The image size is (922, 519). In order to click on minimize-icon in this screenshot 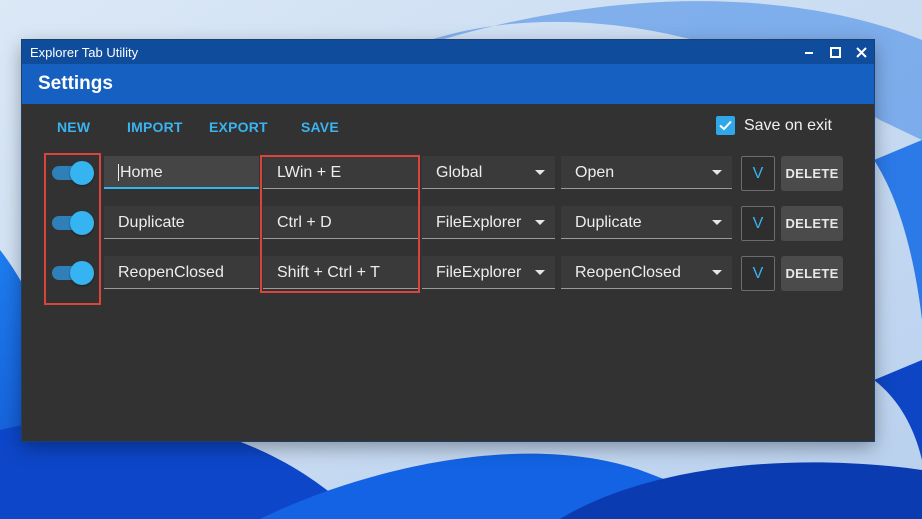, I will do `click(809, 52)`.